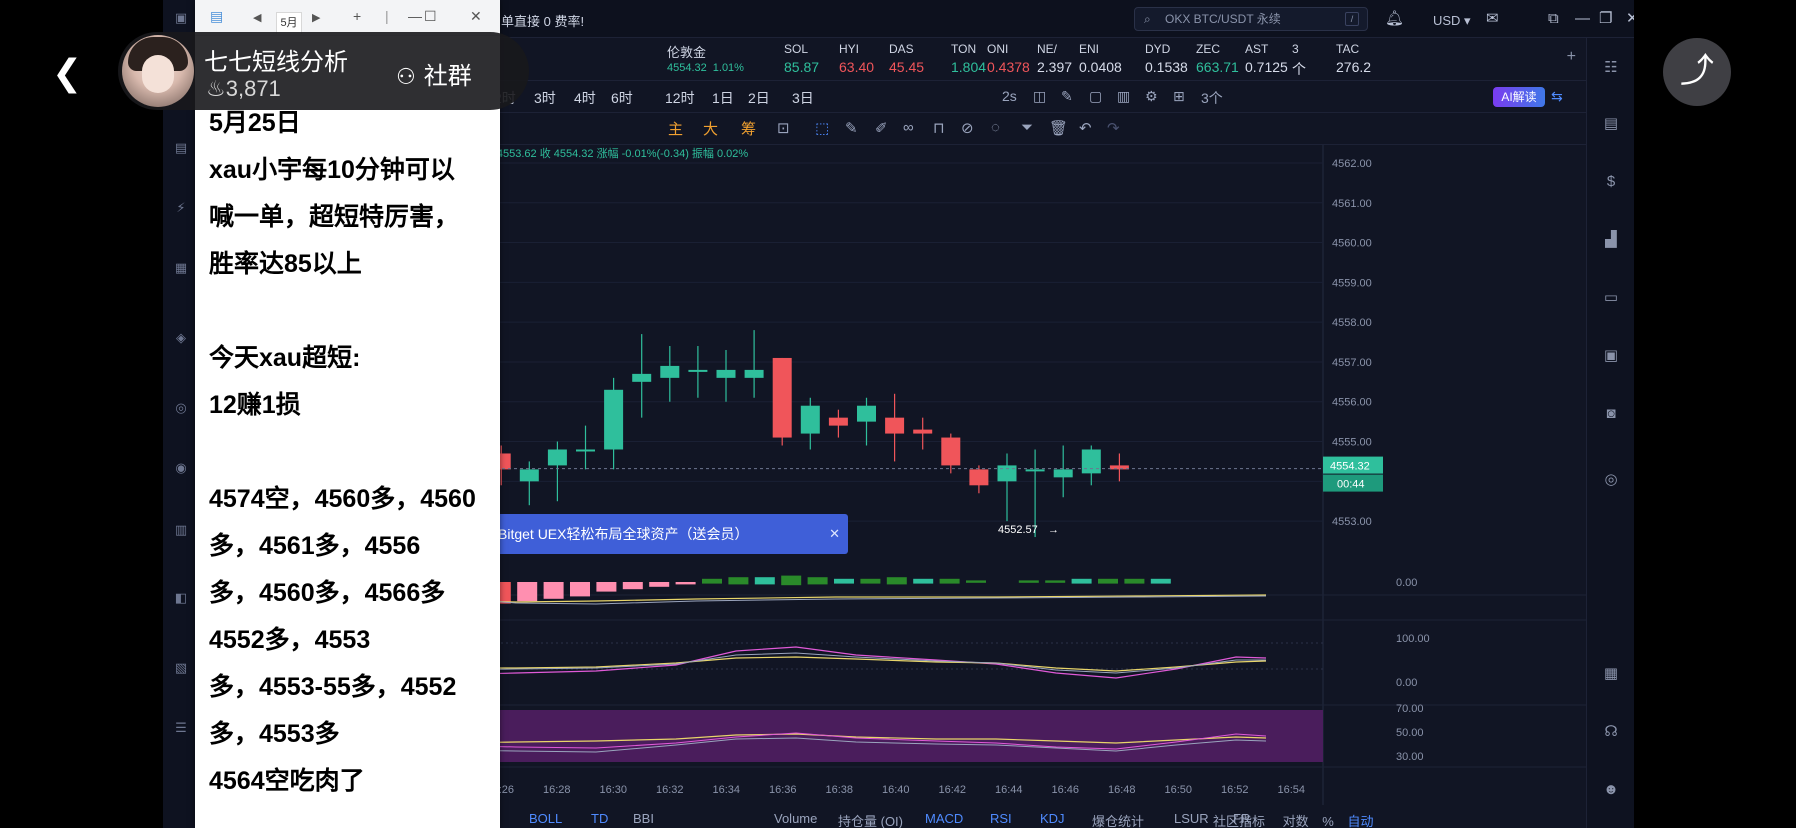  What do you see at coordinates (1611, 182) in the screenshot?
I see `sidebar-dollar-icon: $` at bounding box center [1611, 182].